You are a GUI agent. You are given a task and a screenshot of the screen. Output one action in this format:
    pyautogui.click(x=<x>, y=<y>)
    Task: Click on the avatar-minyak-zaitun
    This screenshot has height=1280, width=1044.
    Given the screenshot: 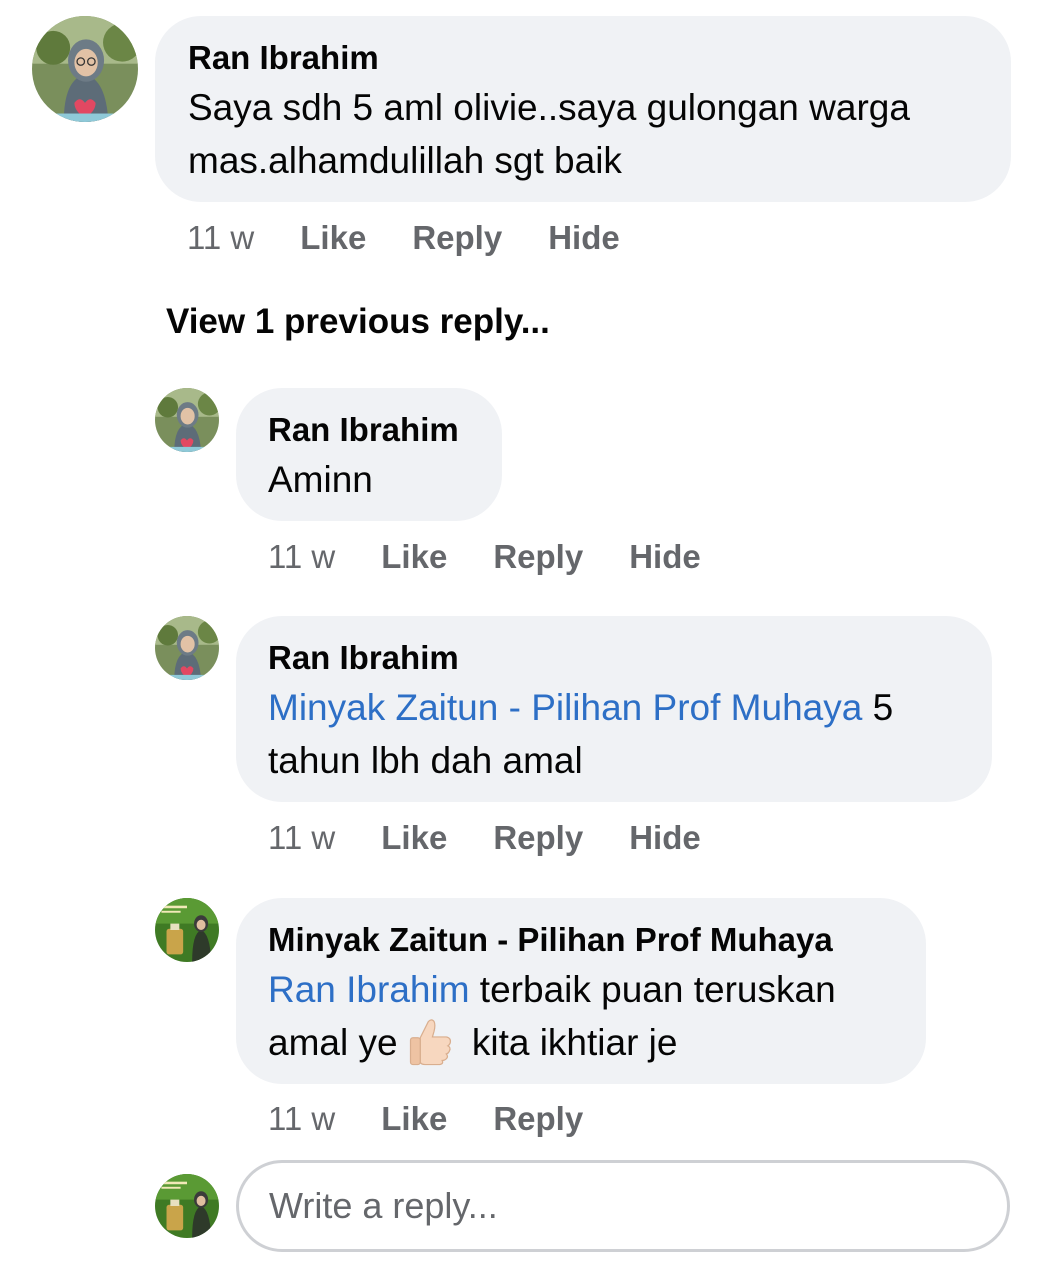 What is the action you would take?
    pyautogui.click(x=187, y=930)
    